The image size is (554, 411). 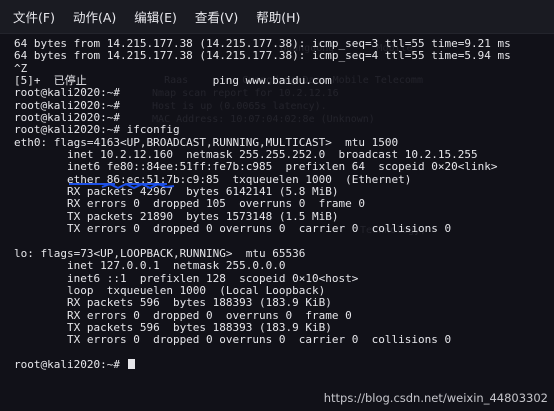 I want to click on menu-file: 文件(F), so click(x=32, y=16).